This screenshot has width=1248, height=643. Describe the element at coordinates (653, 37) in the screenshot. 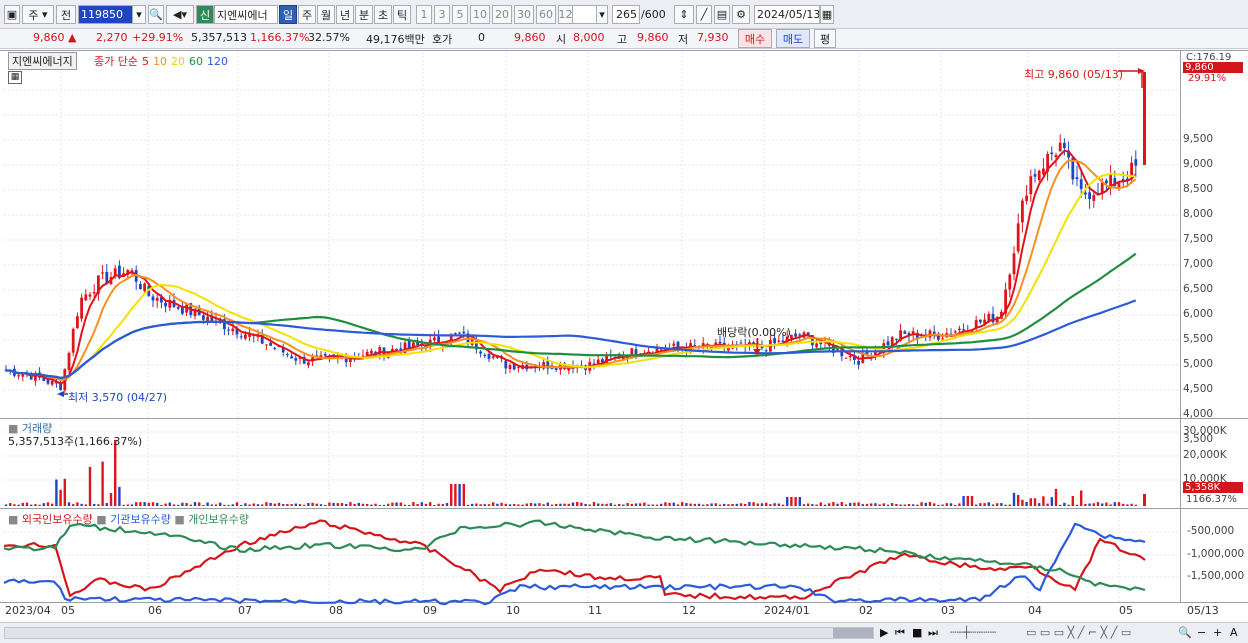

I see `high-value: 9,860` at that location.